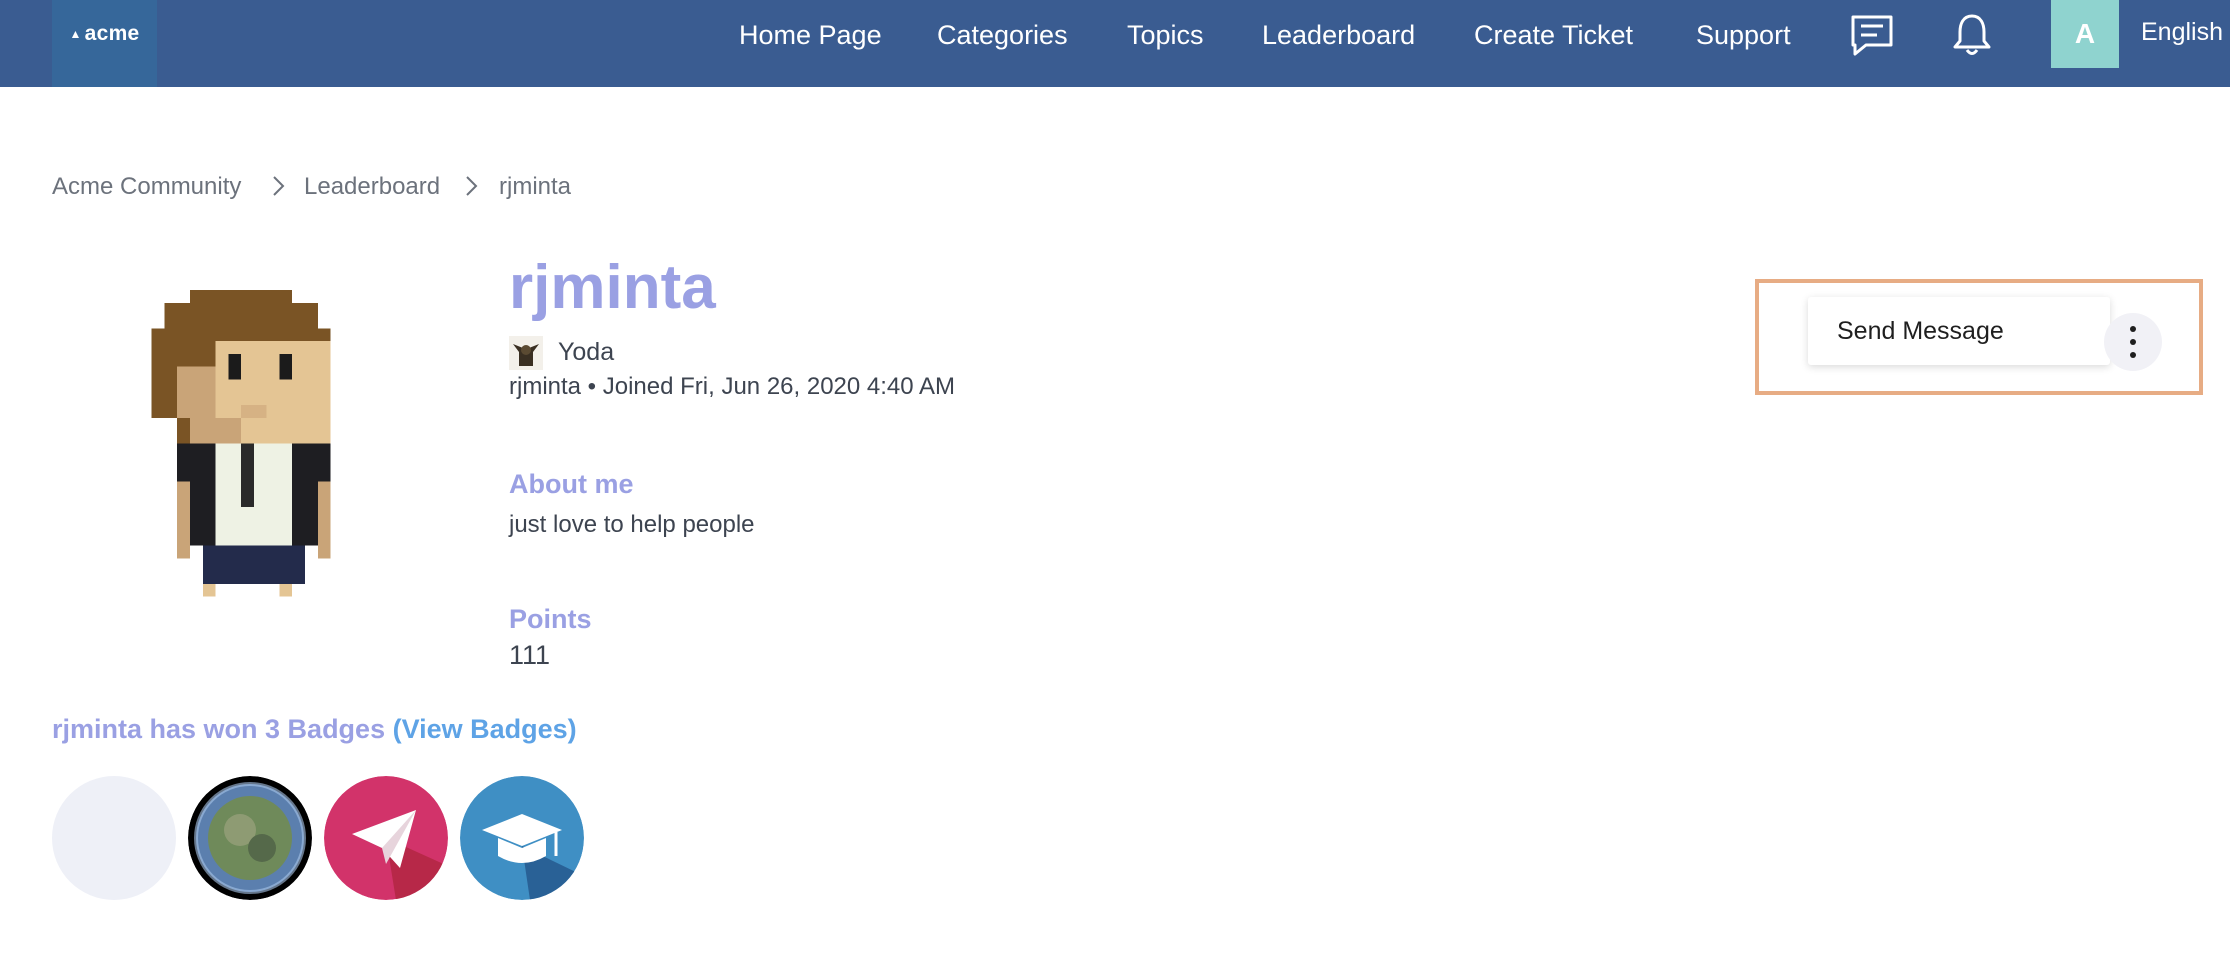  Describe the element at coordinates (1553, 35) in the screenshot. I see `nav-create-ticket: Create Ticket` at that location.